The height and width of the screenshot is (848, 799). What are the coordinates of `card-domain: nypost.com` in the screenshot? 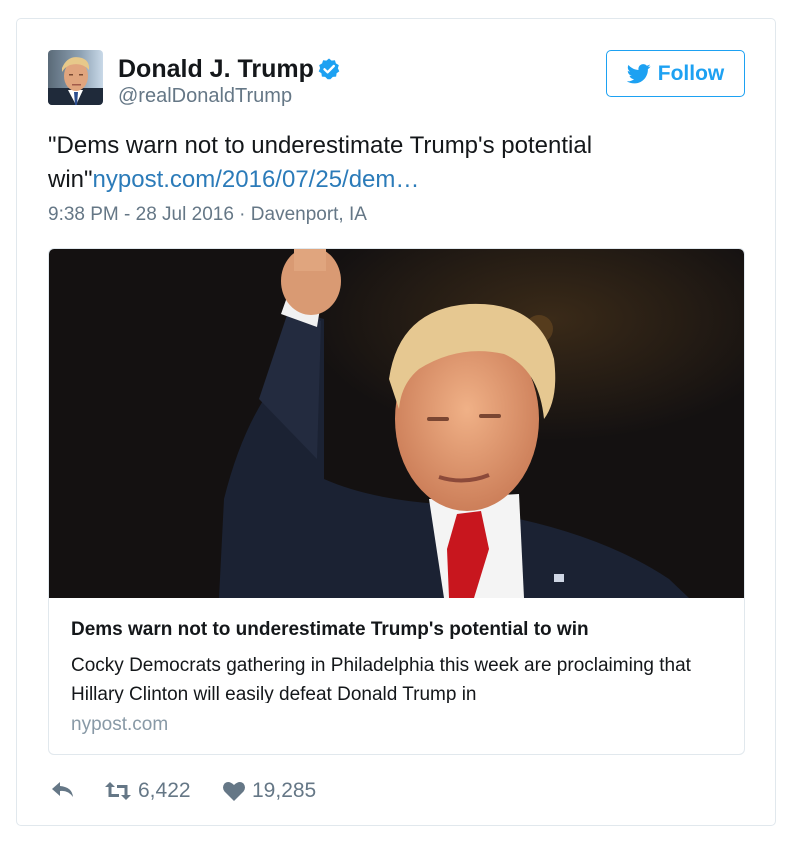 It's located at (120, 724).